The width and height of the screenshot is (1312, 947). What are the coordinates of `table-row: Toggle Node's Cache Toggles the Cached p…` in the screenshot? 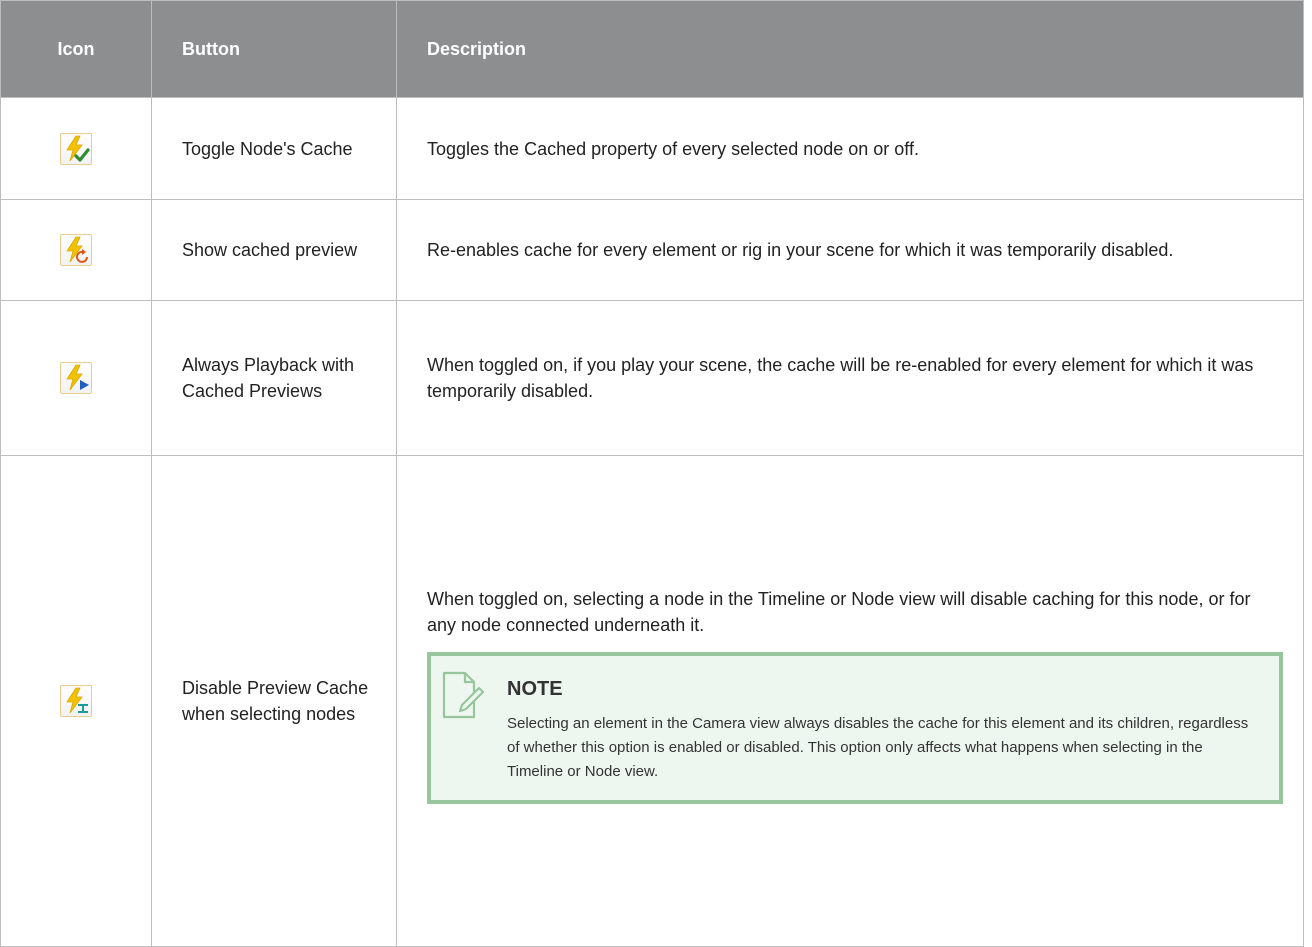 It's located at (652, 148).